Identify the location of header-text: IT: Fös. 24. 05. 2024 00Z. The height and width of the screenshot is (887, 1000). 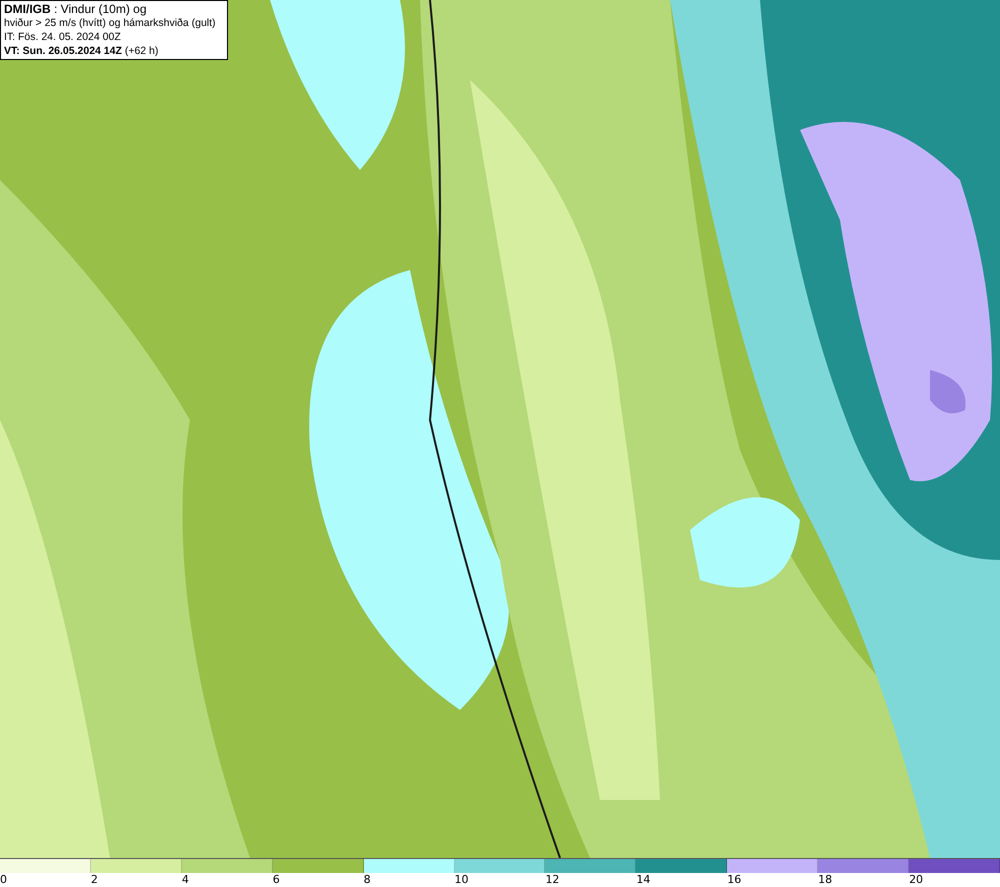
(63, 37).